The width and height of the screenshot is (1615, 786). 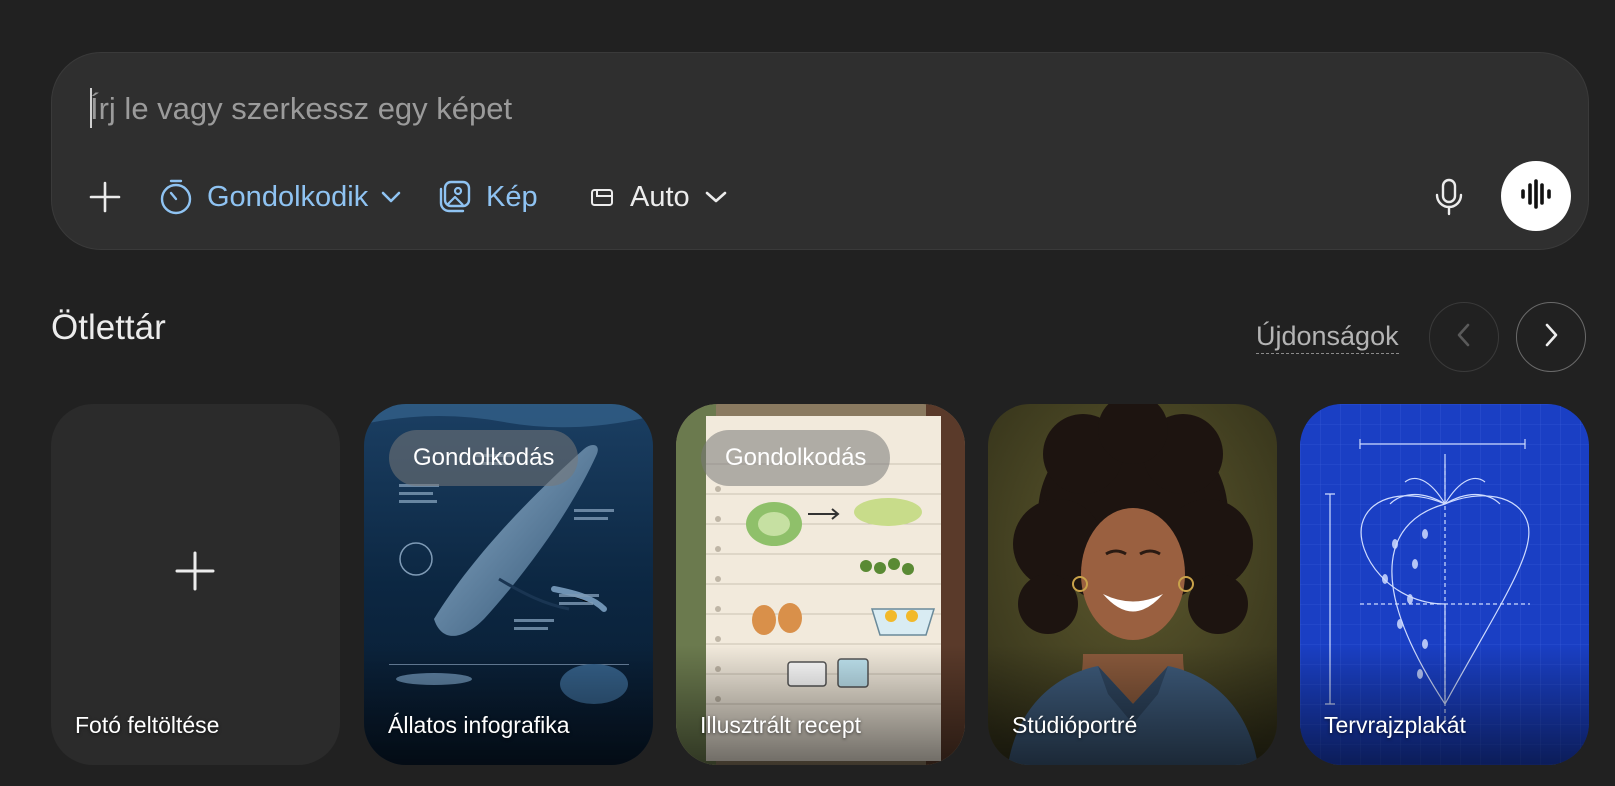 What do you see at coordinates (781, 725) in the screenshot?
I see `card-label: Illusztrált recept` at bounding box center [781, 725].